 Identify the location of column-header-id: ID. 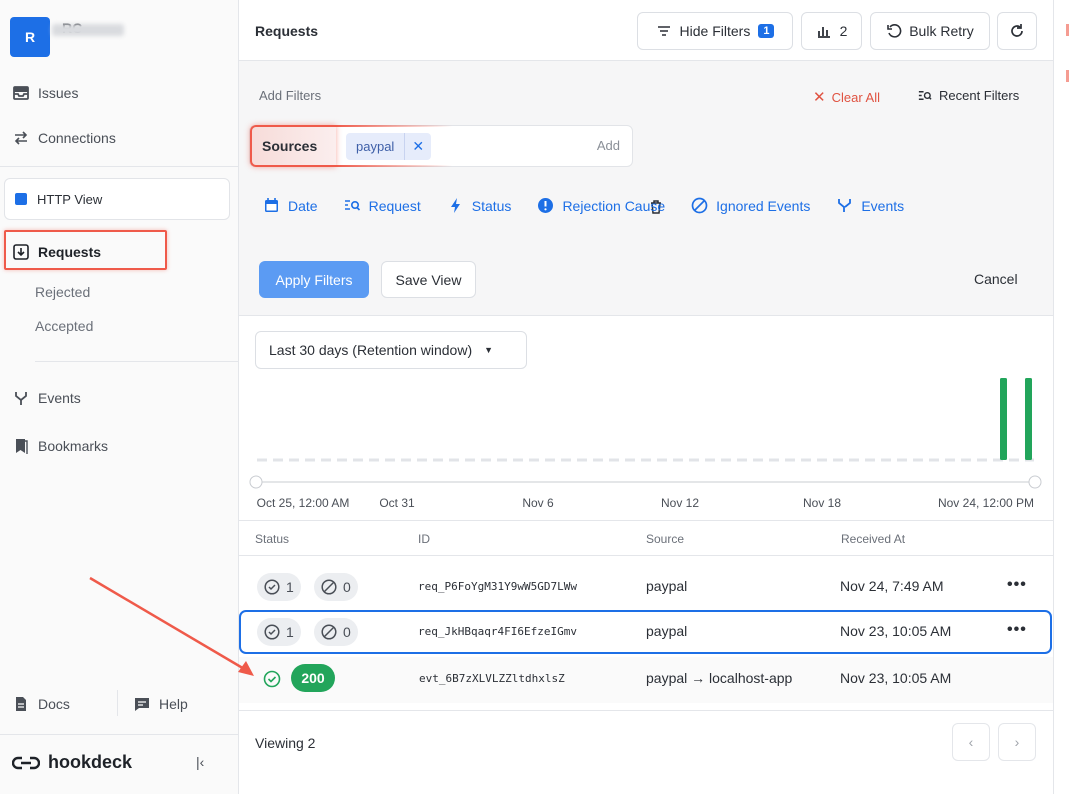
(424, 539).